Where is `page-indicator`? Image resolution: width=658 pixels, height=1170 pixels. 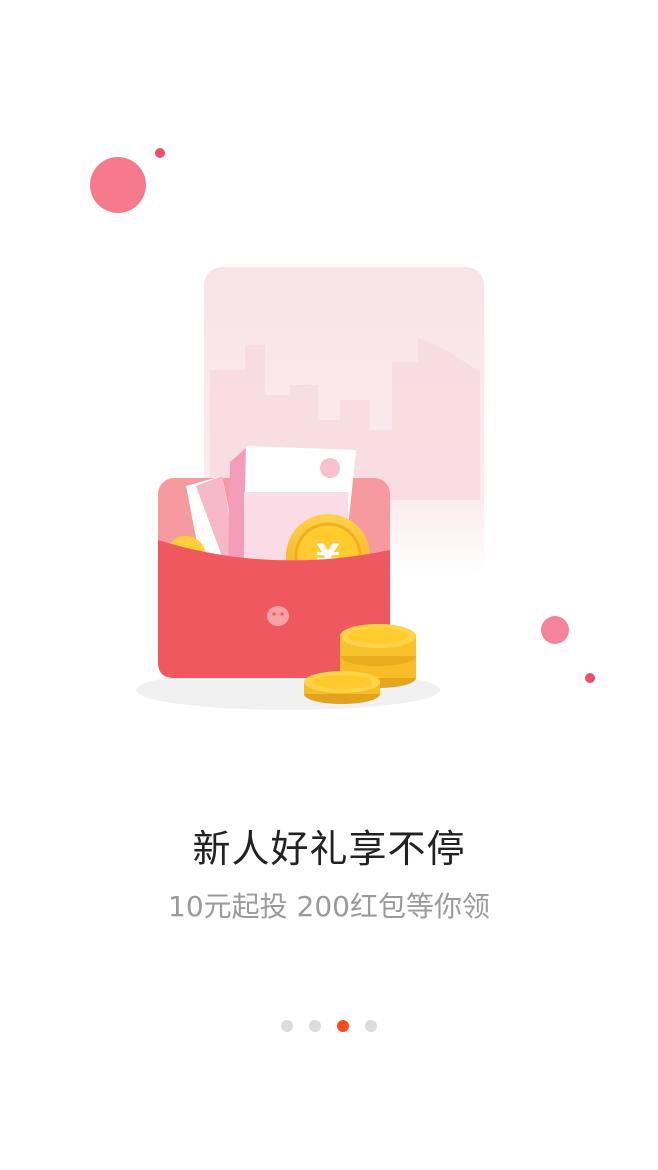 page-indicator is located at coordinates (329, 1026).